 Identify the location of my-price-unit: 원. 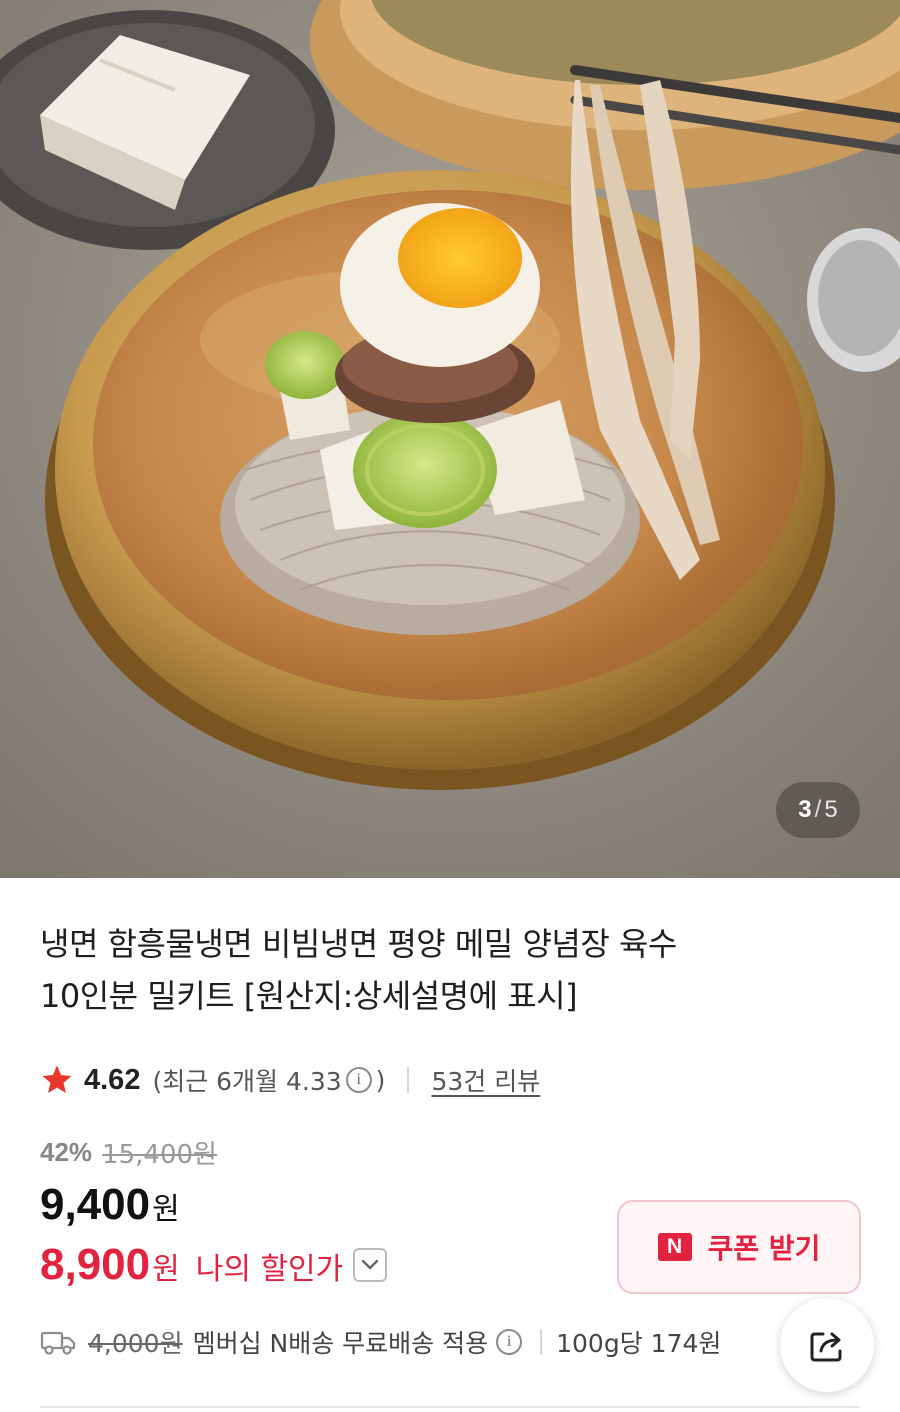
(166, 1269).